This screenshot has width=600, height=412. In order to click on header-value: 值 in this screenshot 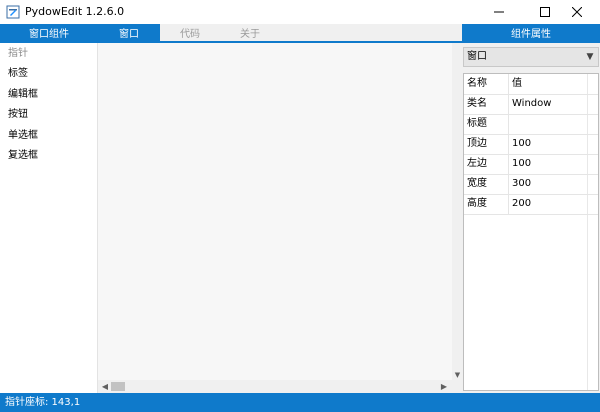, I will do `click(517, 83)`.